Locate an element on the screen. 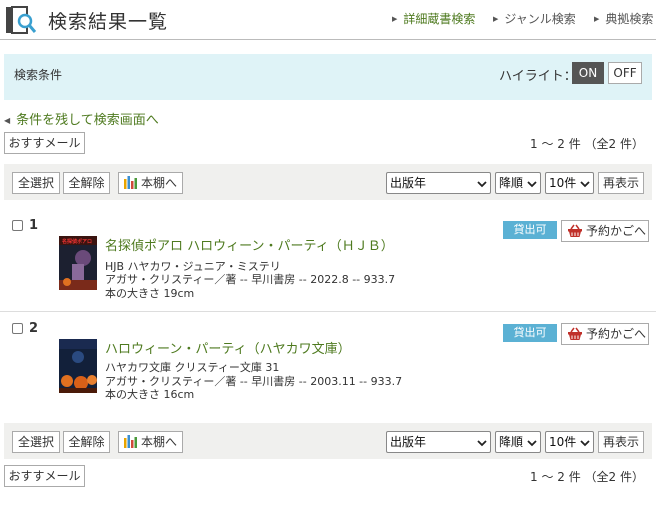 The image size is (656, 505). highlight-off-button: OFF is located at coordinates (625, 73).